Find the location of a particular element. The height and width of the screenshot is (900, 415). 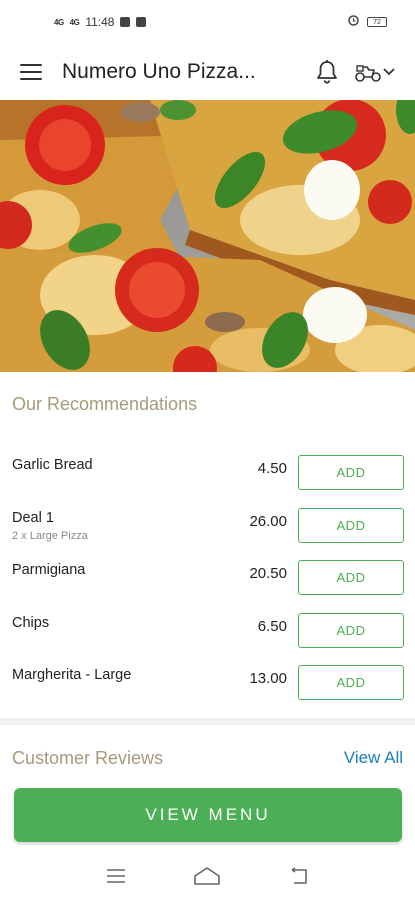

item-price: 20.50 is located at coordinates (268, 573).